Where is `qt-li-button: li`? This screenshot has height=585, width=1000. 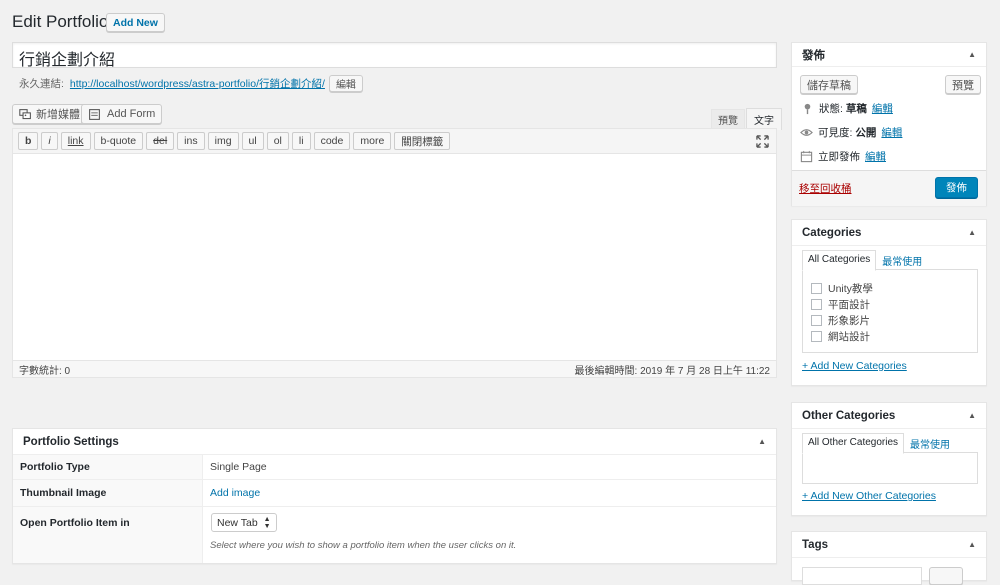 qt-li-button: li is located at coordinates (301, 141).